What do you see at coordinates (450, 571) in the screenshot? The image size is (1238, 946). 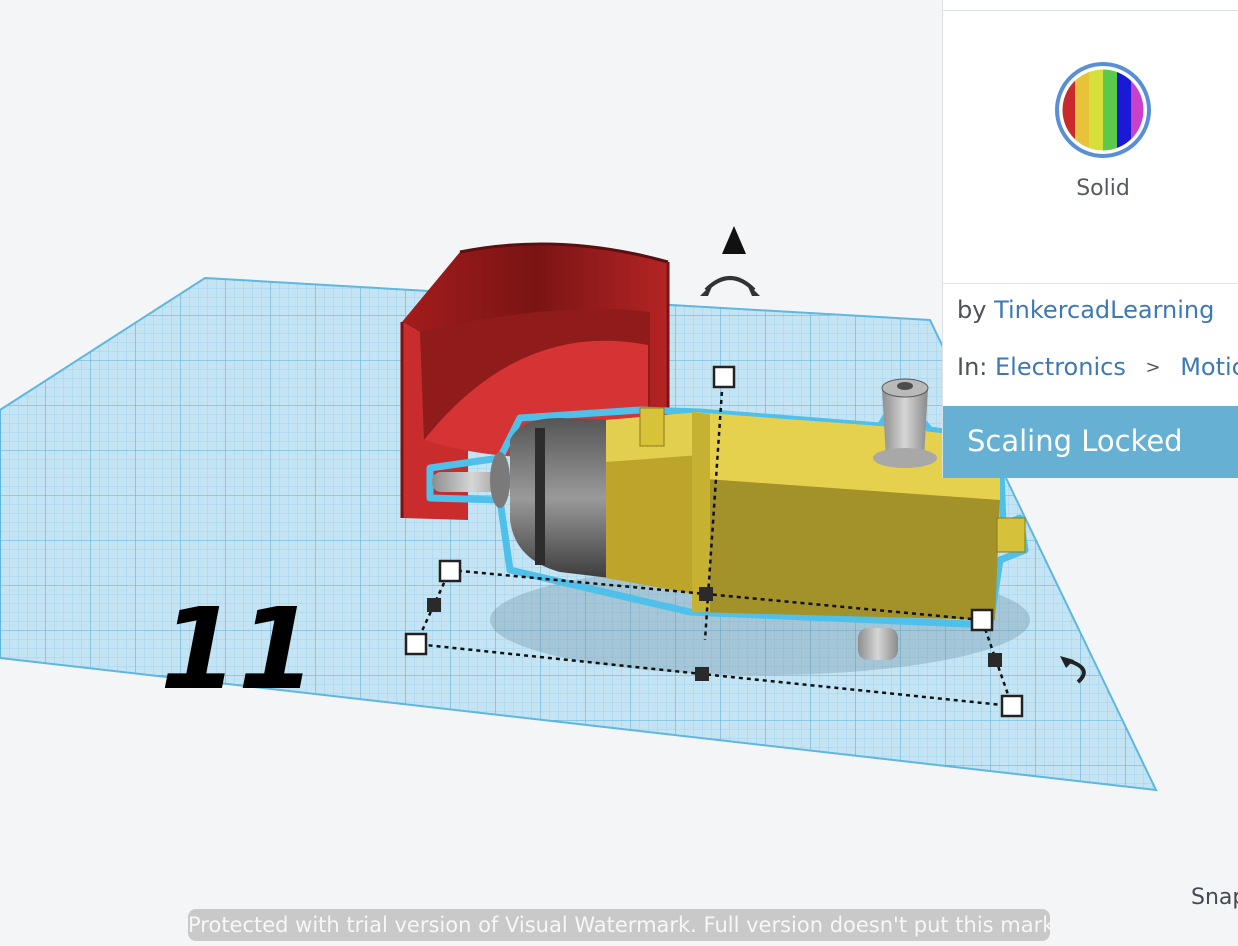 I see `corner-handle-back-left` at bounding box center [450, 571].